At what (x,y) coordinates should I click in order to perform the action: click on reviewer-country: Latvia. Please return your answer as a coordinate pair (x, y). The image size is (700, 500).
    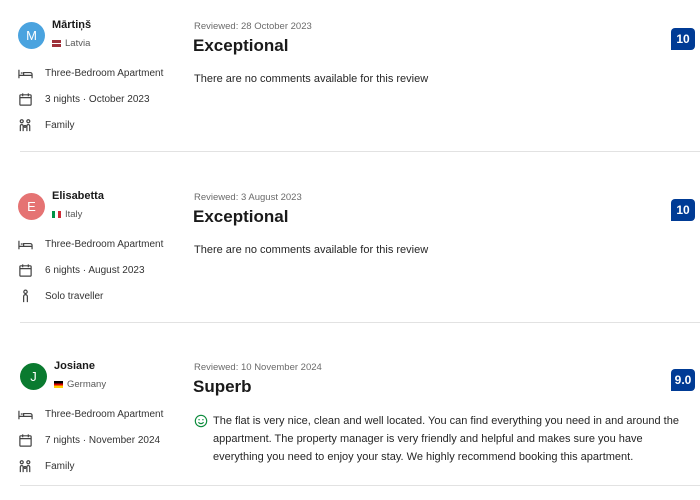
    Looking at the image, I should click on (71, 43).